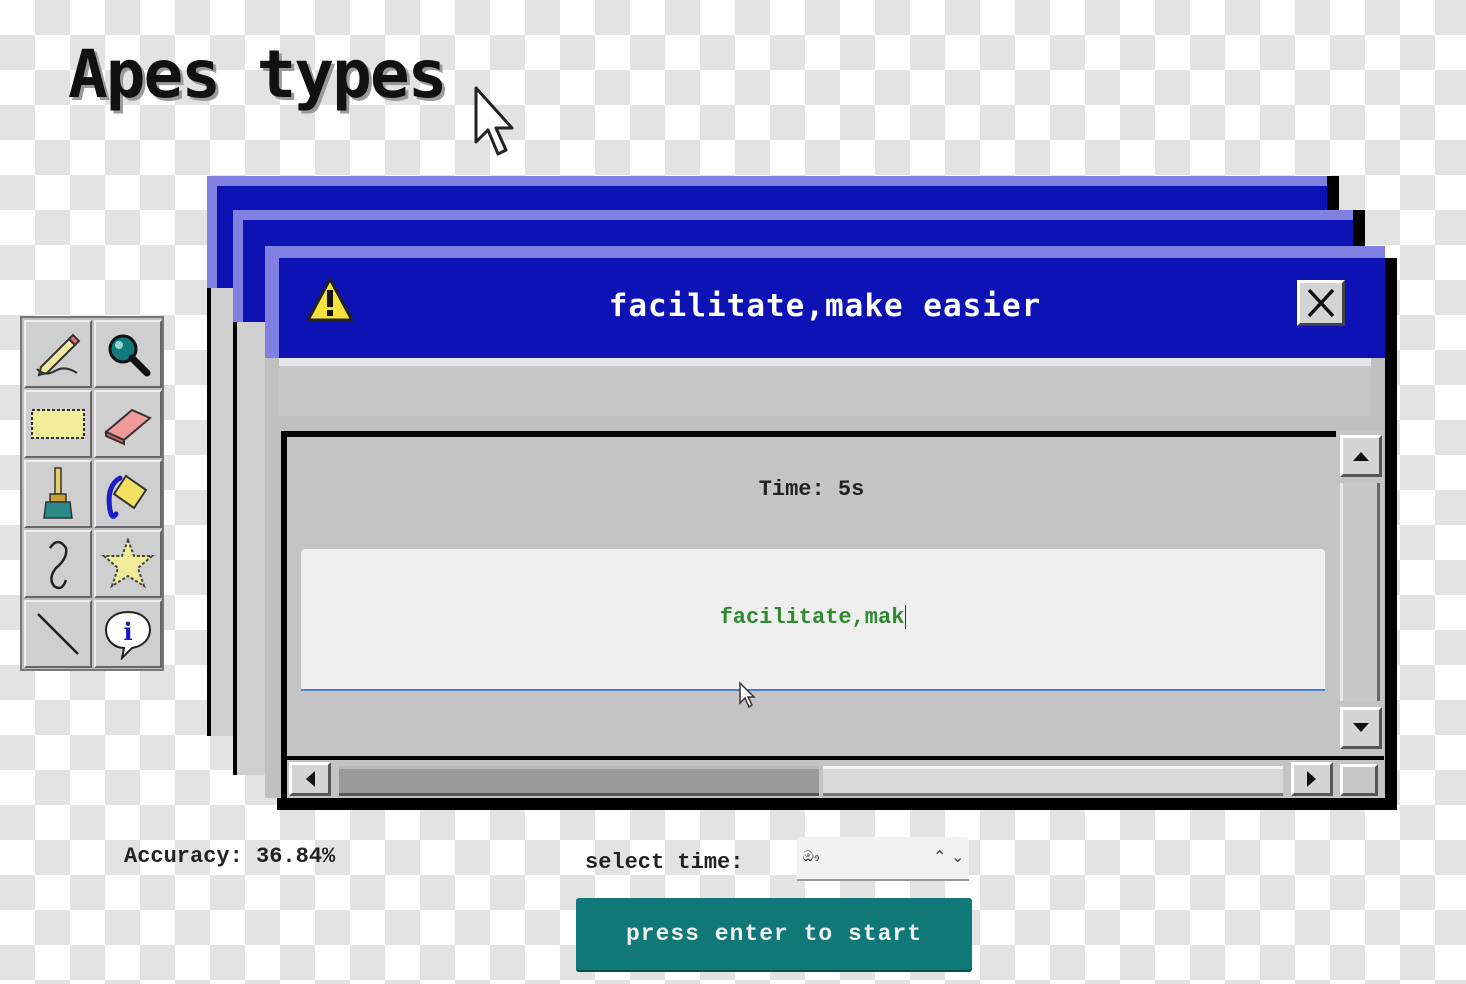 The width and height of the screenshot is (1466, 984). I want to click on scroll-right-button, so click(1312, 779).